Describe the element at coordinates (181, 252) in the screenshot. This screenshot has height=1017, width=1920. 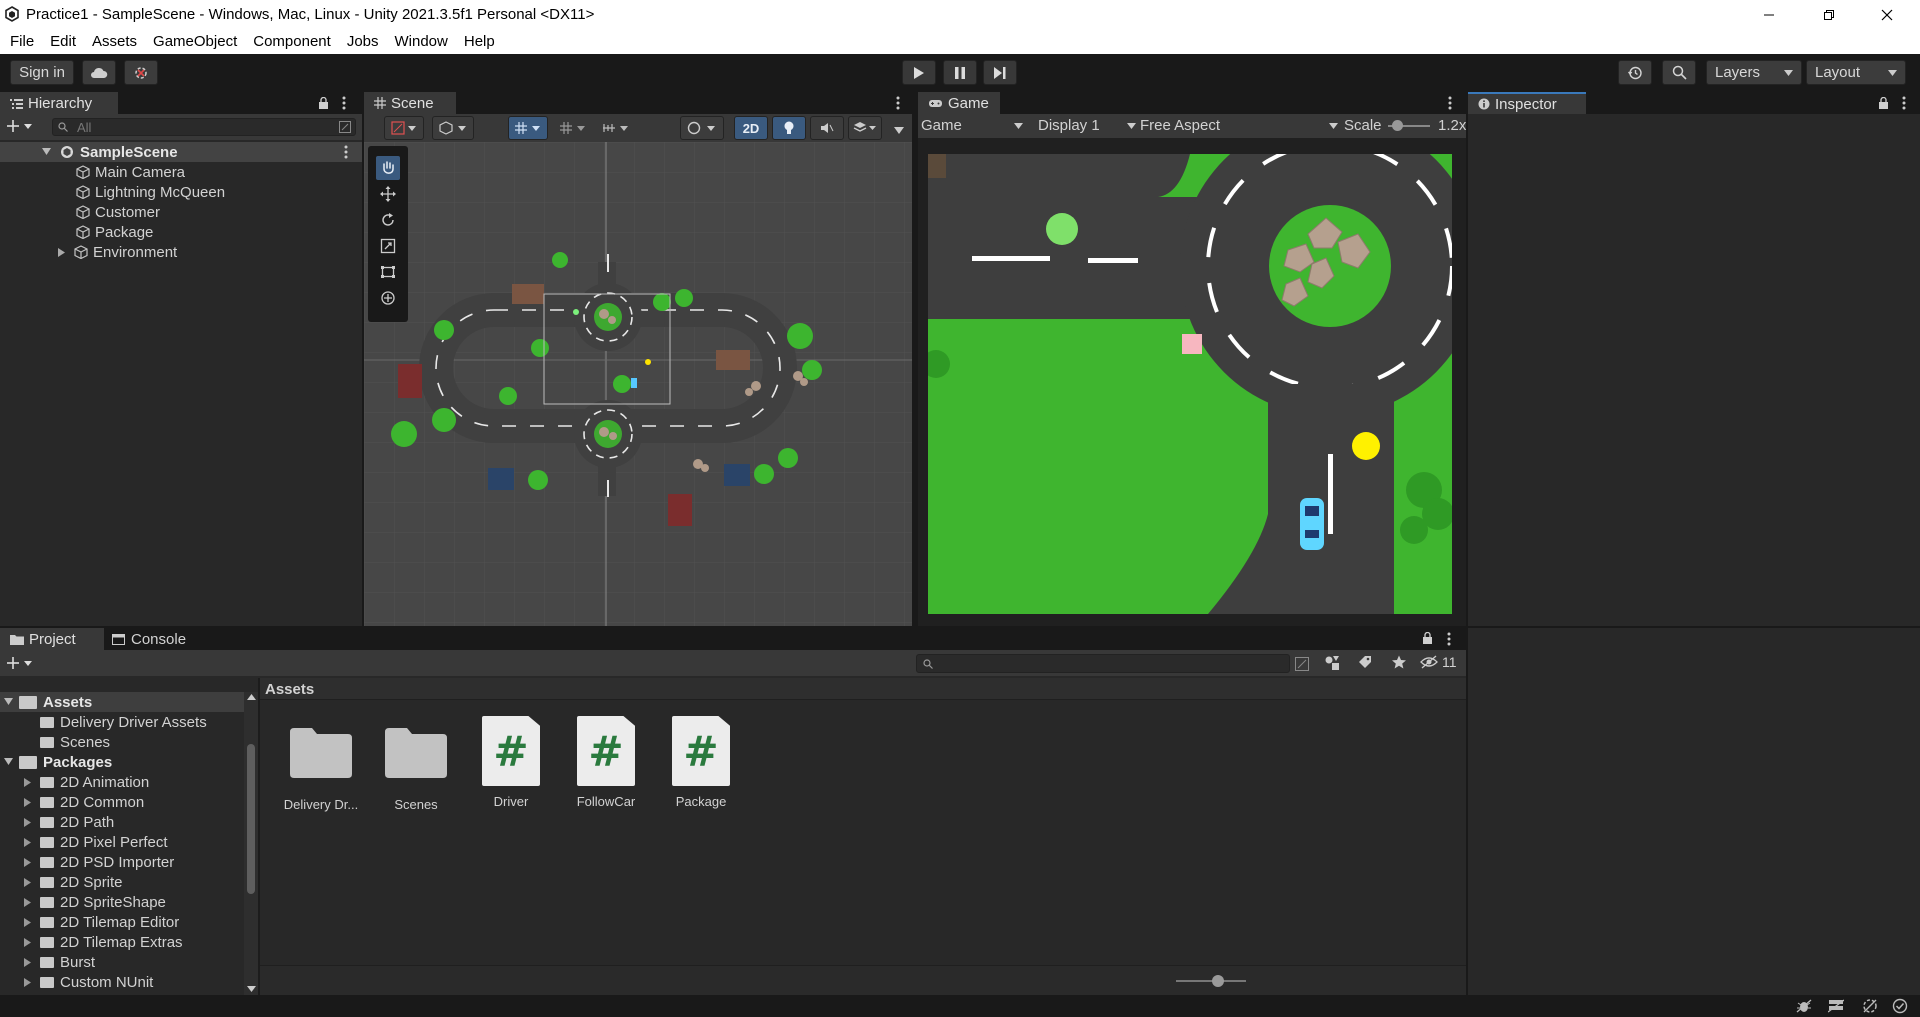
I see `hierarchy-item-environment: Environment` at that location.